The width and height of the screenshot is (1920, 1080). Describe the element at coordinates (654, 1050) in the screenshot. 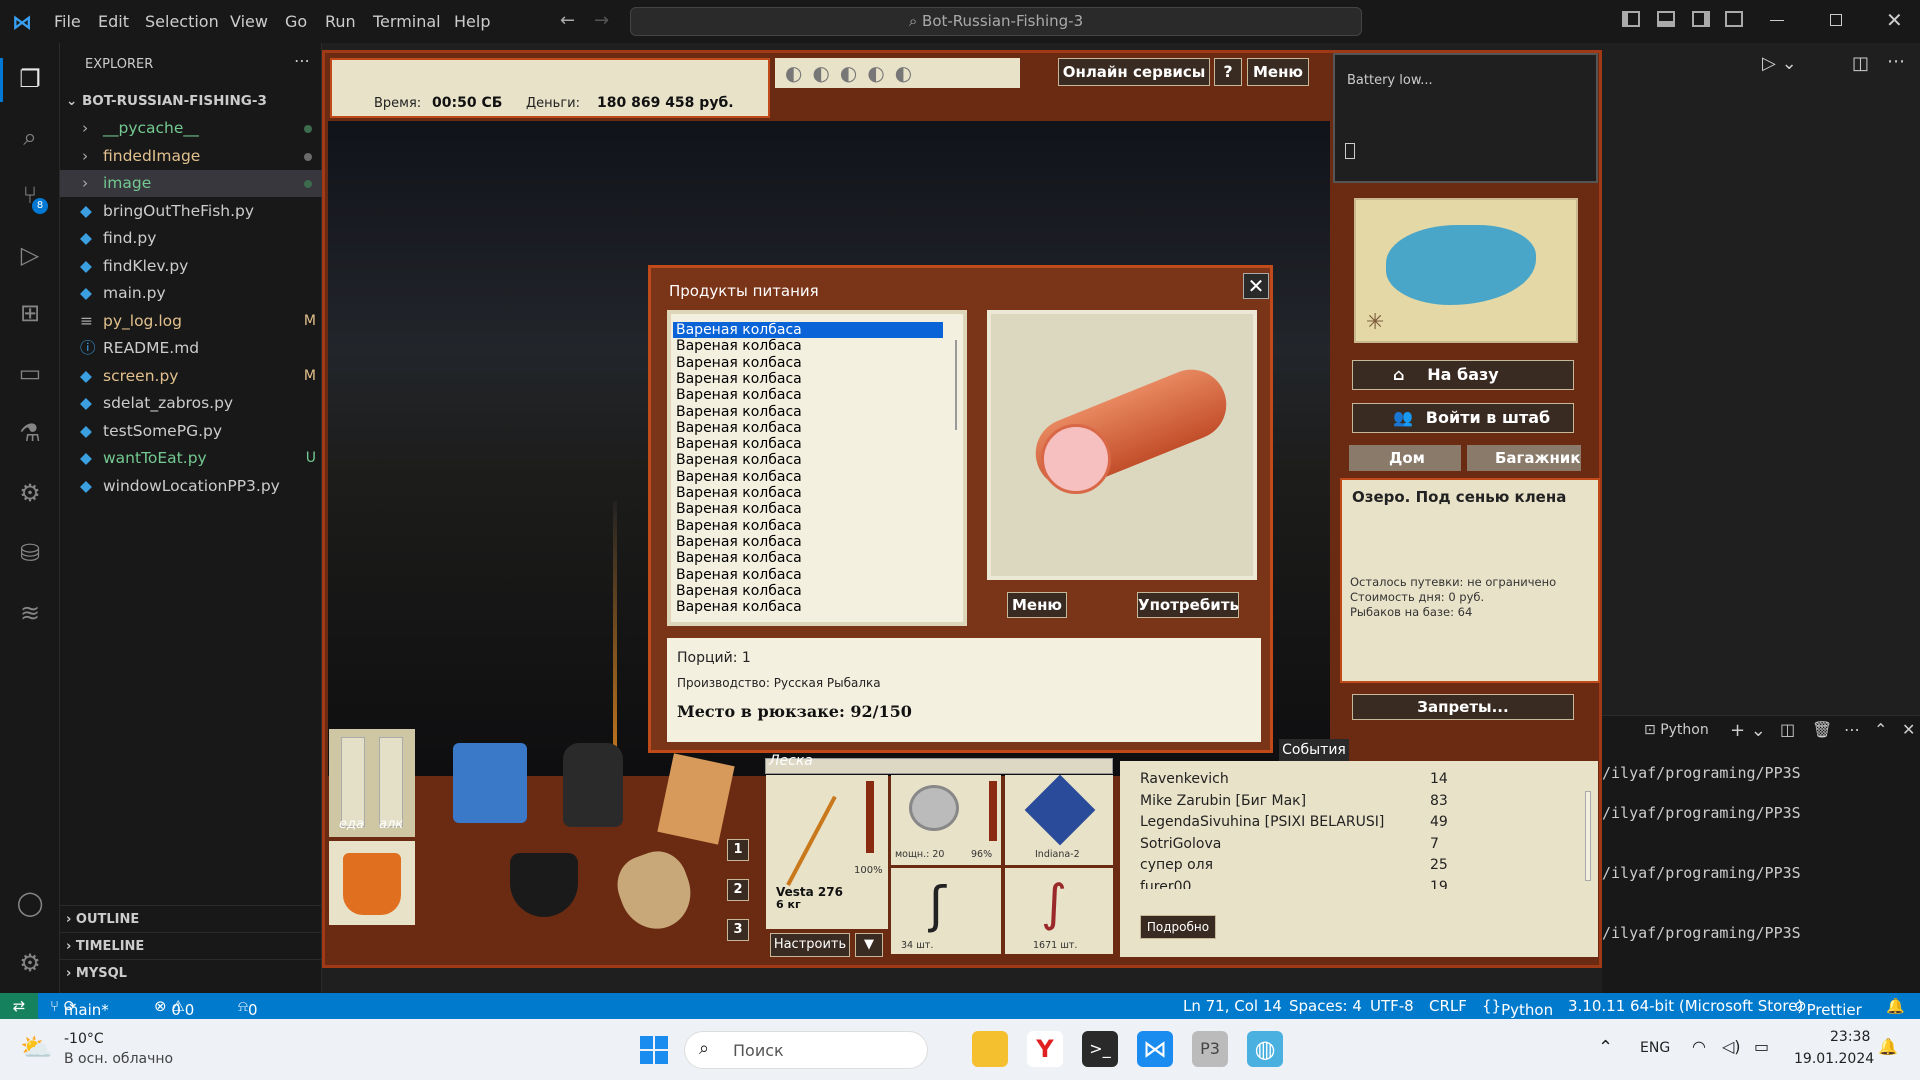

I see `start-button` at that location.